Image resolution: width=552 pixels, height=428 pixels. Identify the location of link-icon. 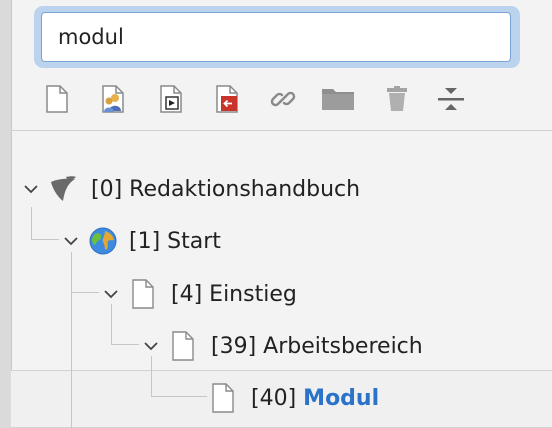
(283, 99).